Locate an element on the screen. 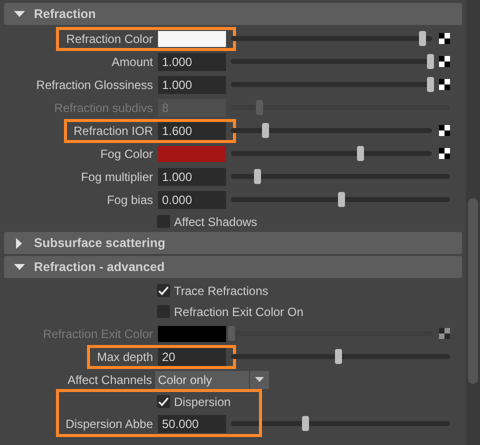 Image resolution: width=480 pixels, height=445 pixels. dropdown-button is located at coordinates (259, 379).